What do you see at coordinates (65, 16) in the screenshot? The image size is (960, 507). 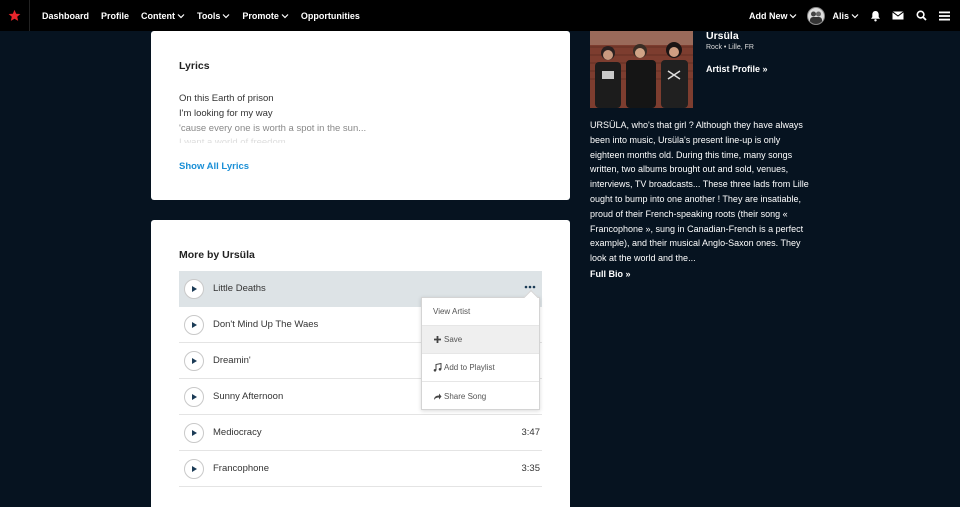 I see `nav-dashboard: Dashboard` at bounding box center [65, 16].